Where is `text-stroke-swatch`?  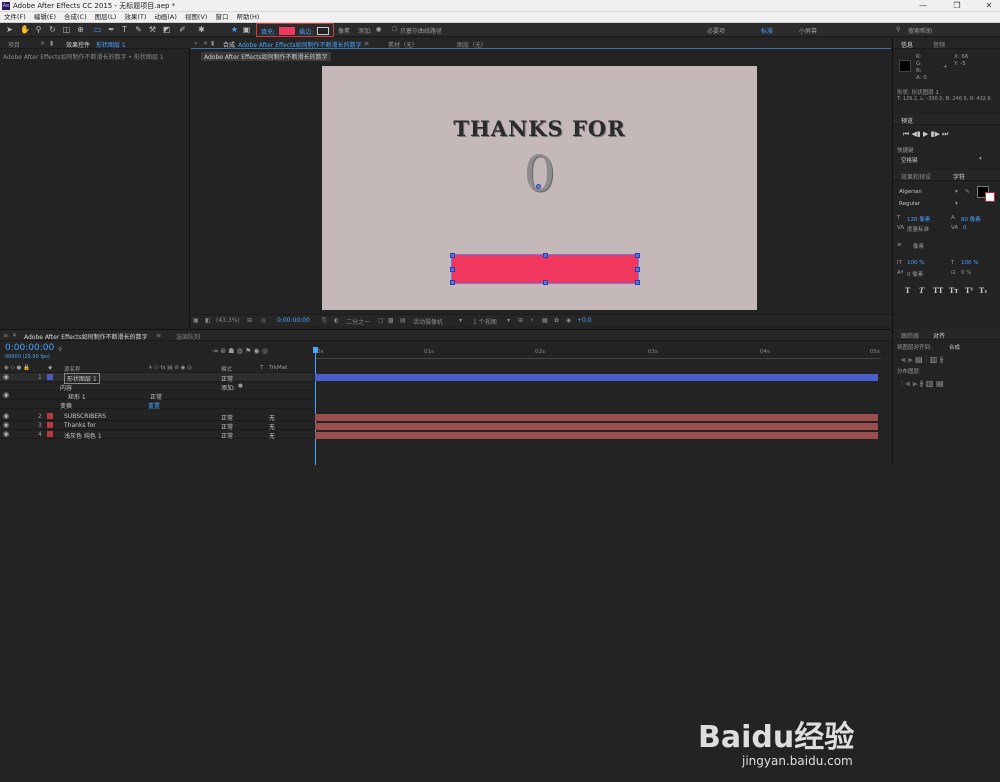 text-stroke-swatch is located at coordinates (990, 197).